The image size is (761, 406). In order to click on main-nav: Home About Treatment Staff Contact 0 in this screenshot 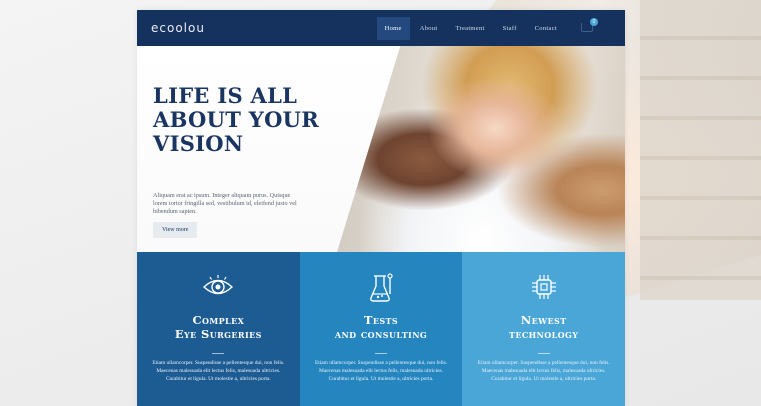, I will do `click(495, 28)`.